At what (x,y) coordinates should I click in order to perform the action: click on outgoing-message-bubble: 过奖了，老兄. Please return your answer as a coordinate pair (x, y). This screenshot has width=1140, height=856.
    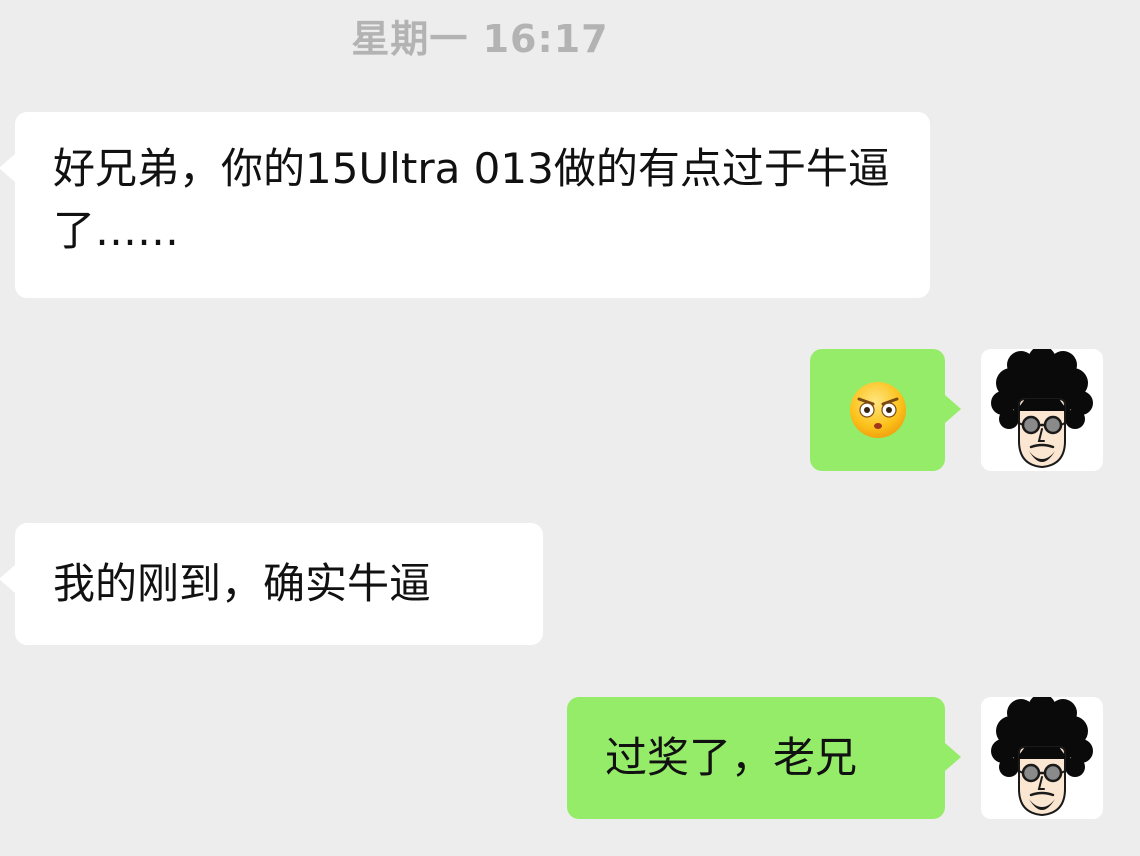
    Looking at the image, I should click on (764, 758).